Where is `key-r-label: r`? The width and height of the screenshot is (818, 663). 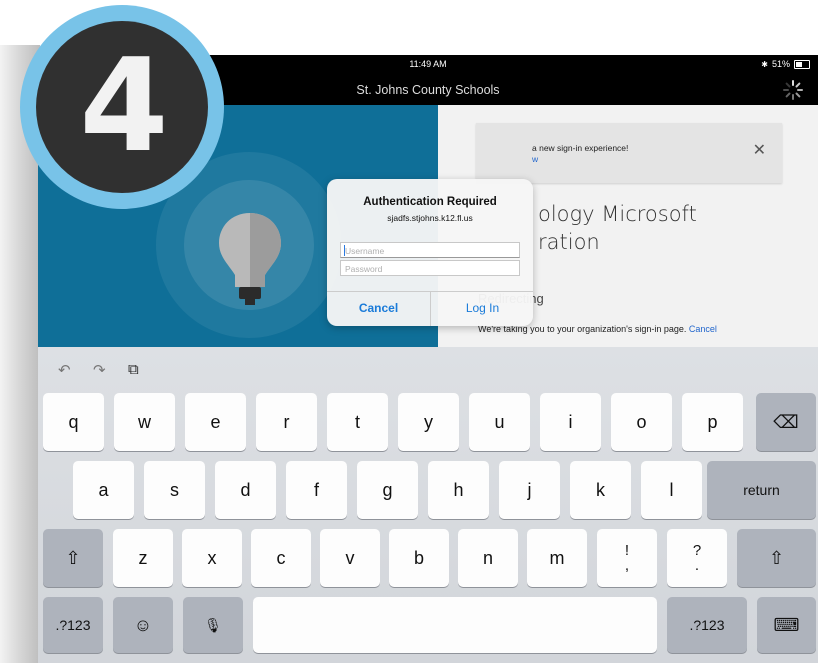 key-r-label: r is located at coordinates (286, 421).